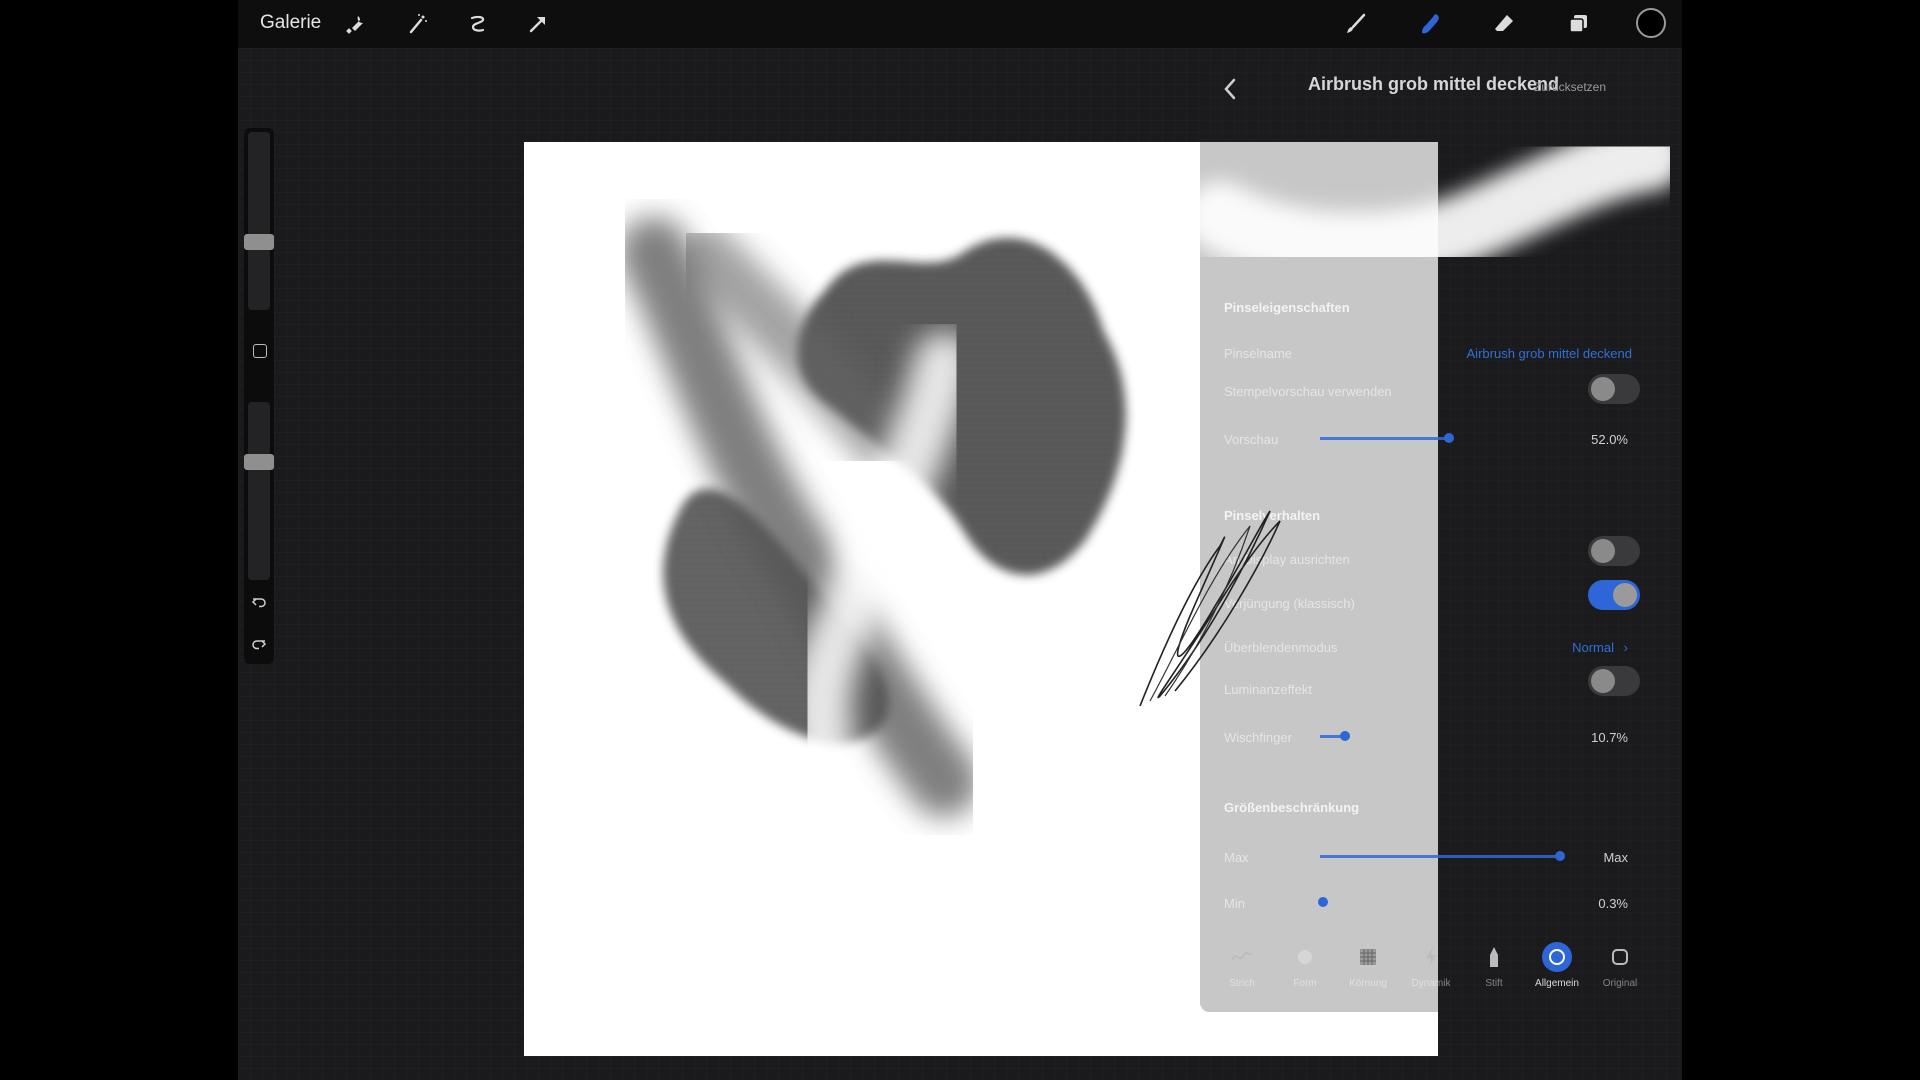 The height and width of the screenshot is (1080, 1920). What do you see at coordinates (1435, 202) in the screenshot?
I see `brush-preview` at bounding box center [1435, 202].